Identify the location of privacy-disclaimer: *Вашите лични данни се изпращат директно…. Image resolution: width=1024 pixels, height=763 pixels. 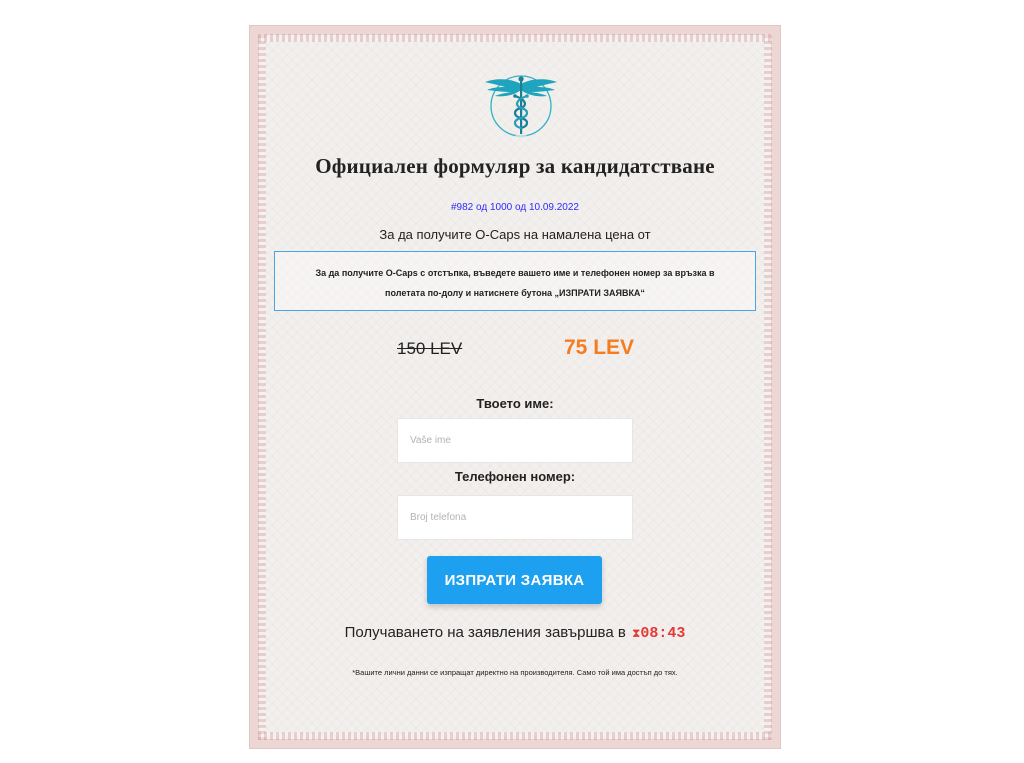
(515, 672).